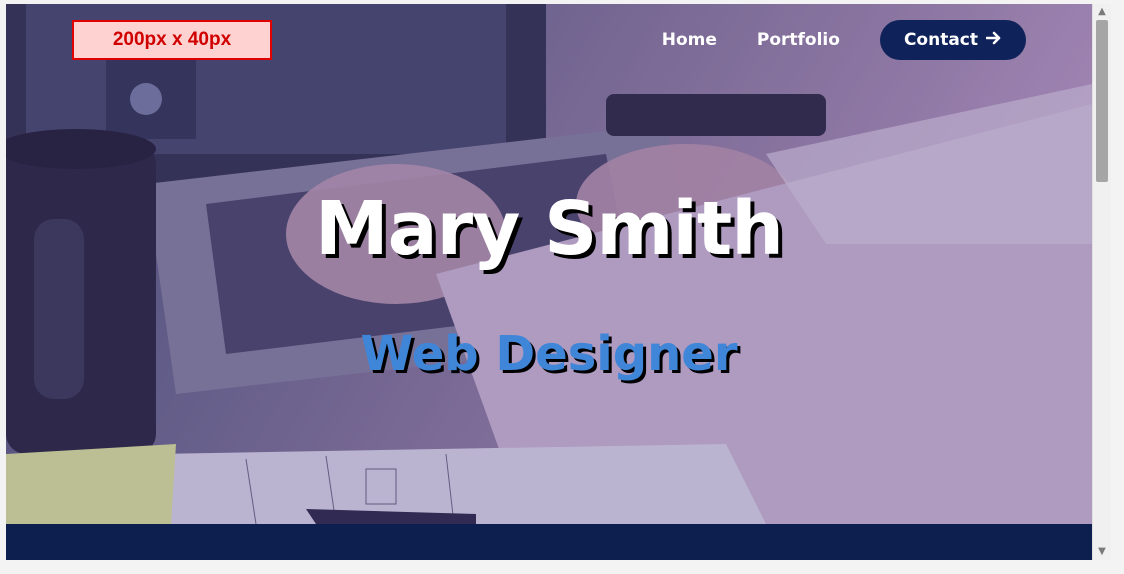 This screenshot has width=1124, height=574. I want to click on contact-button: Contact, so click(952, 40).